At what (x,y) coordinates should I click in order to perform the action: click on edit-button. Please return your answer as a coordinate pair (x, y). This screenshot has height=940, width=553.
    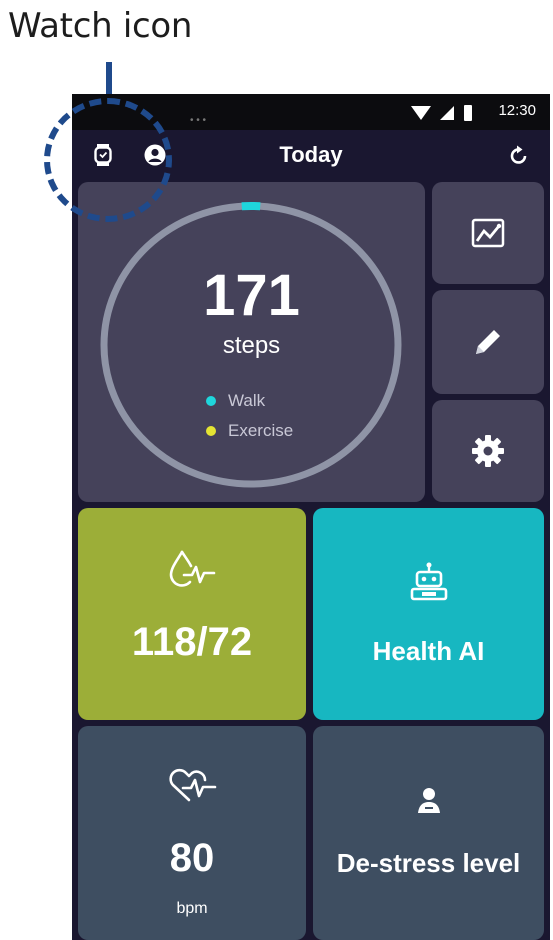
    Looking at the image, I should click on (488, 342).